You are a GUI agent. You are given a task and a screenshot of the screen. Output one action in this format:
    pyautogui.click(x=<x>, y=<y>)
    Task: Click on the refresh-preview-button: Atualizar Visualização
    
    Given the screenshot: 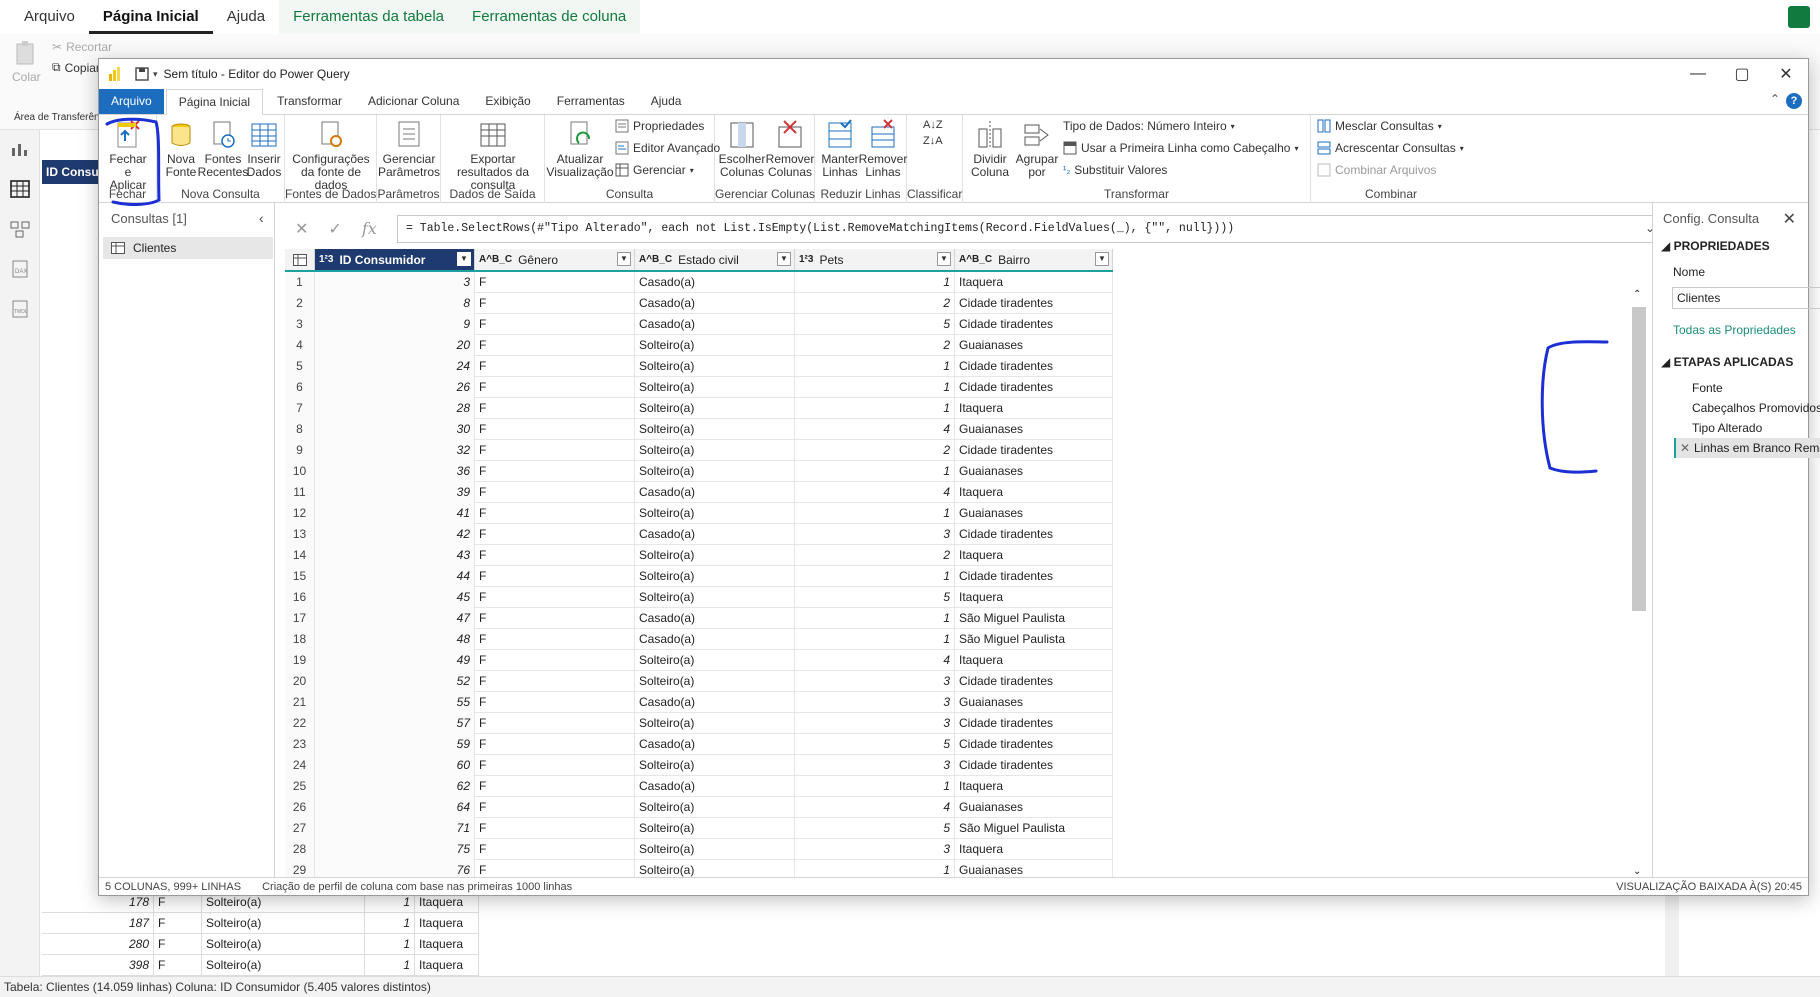 What is the action you would take?
    pyautogui.click(x=580, y=149)
    